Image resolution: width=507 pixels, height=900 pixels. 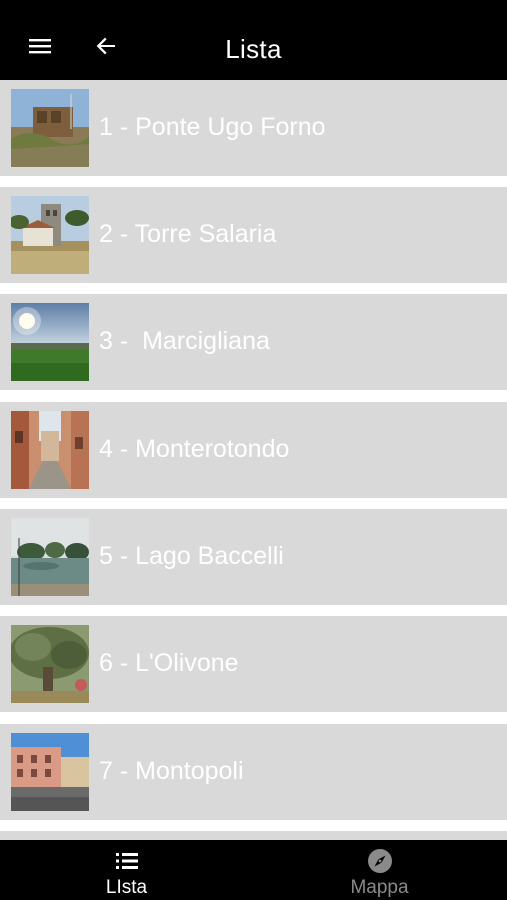 What do you see at coordinates (50, 342) in the screenshot?
I see `green-field-sunset-photo` at bounding box center [50, 342].